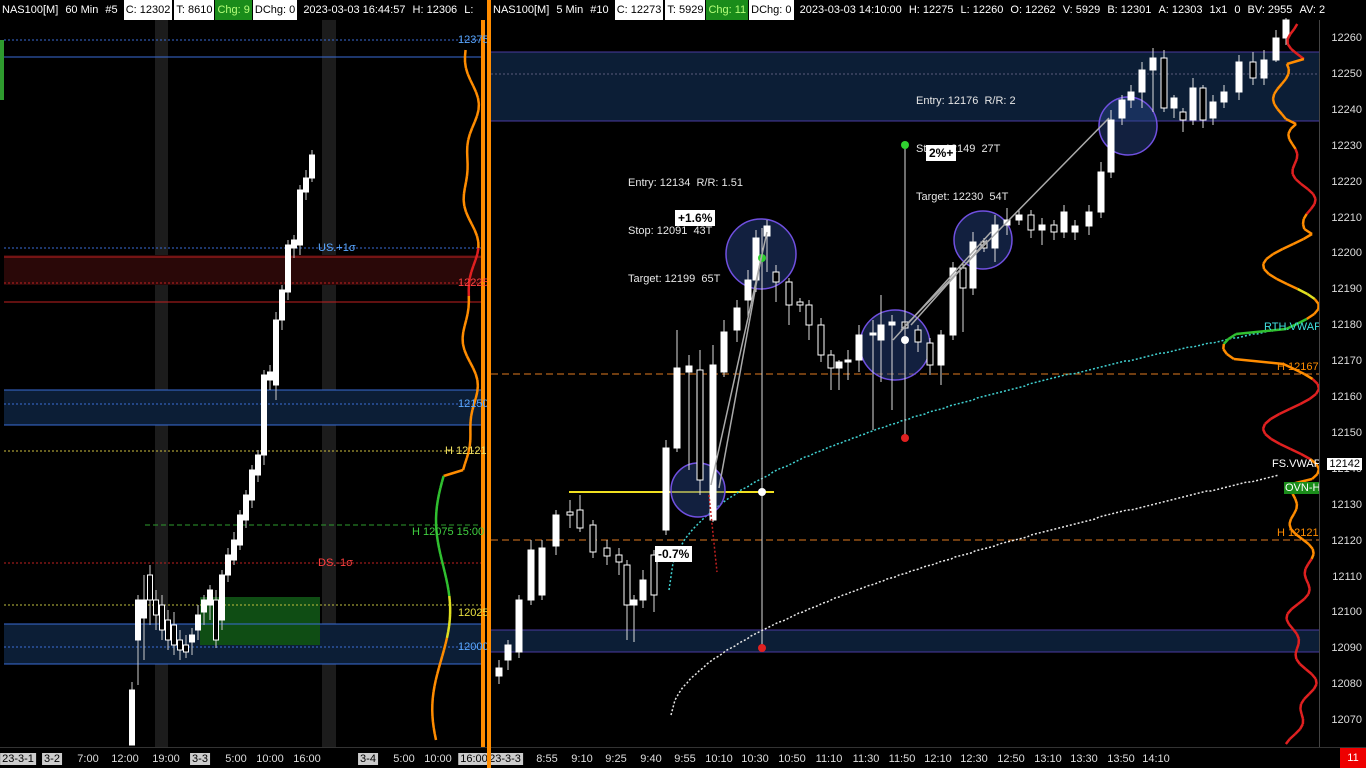  I want to click on time-tick-label: 10:10, so click(719, 759).